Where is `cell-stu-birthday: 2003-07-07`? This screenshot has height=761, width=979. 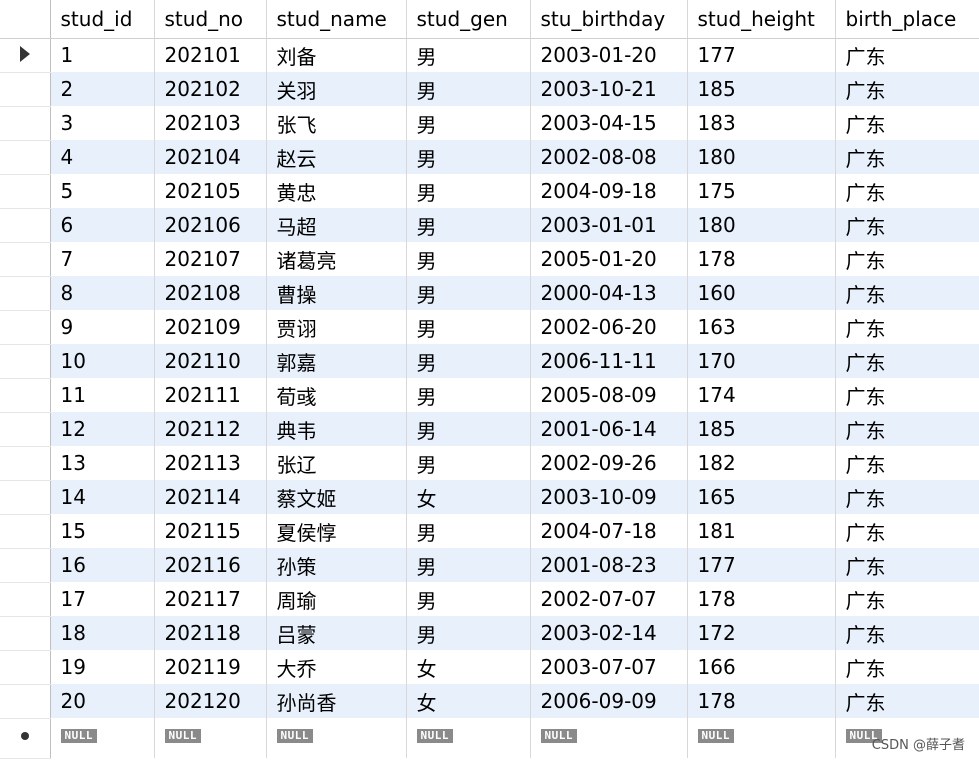 cell-stu-birthday: 2003-07-07 is located at coordinates (609, 667).